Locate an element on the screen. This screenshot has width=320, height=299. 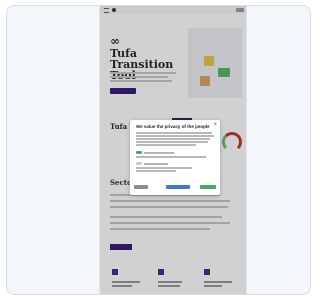
decline-button is located at coordinates (141, 187).